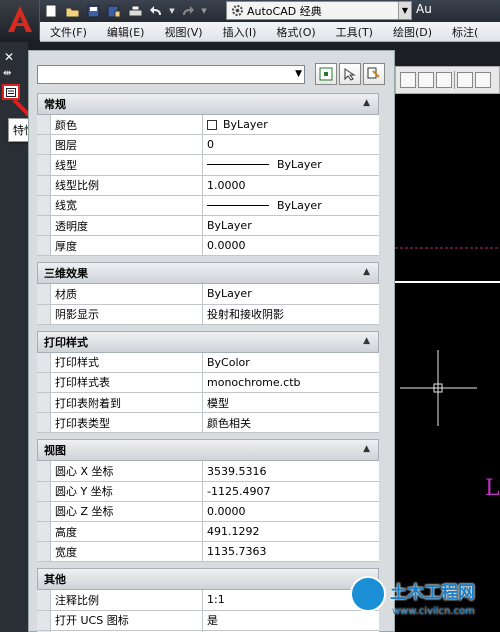 The image size is (500, 632). Describe the element at coordinates (240, 32) in the screenshot. I see `menu-insert: 插入(I)` at that location.